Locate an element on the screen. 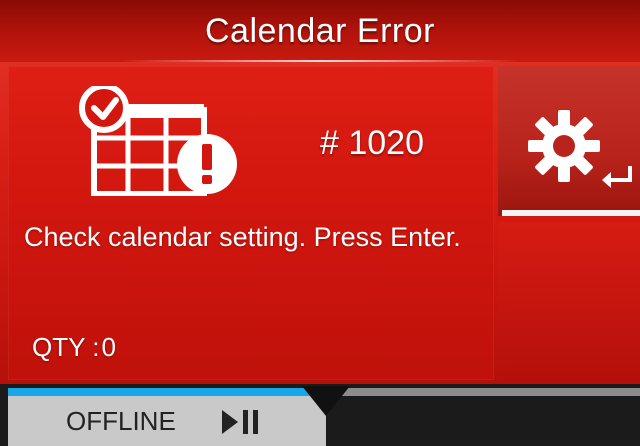  error-message: Check calendar setting. Press Enter. is located at coordinates (242, 237).